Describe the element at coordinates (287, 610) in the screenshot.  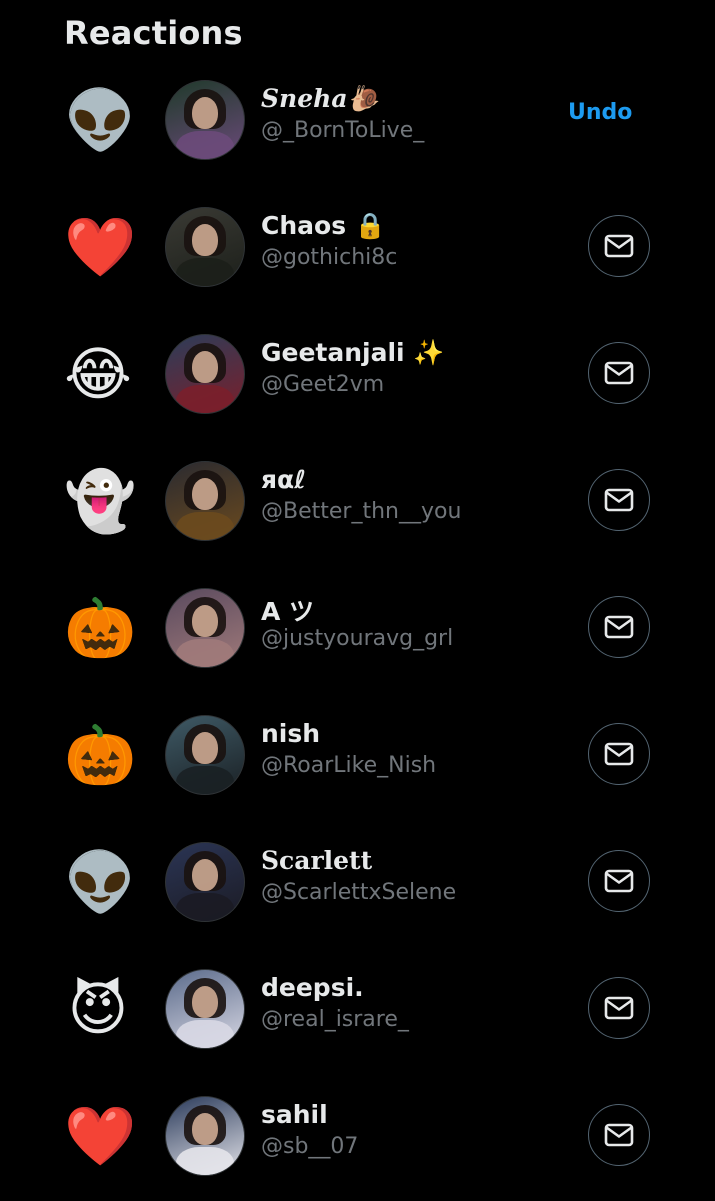
I see `display-name: A ツ` at that location.